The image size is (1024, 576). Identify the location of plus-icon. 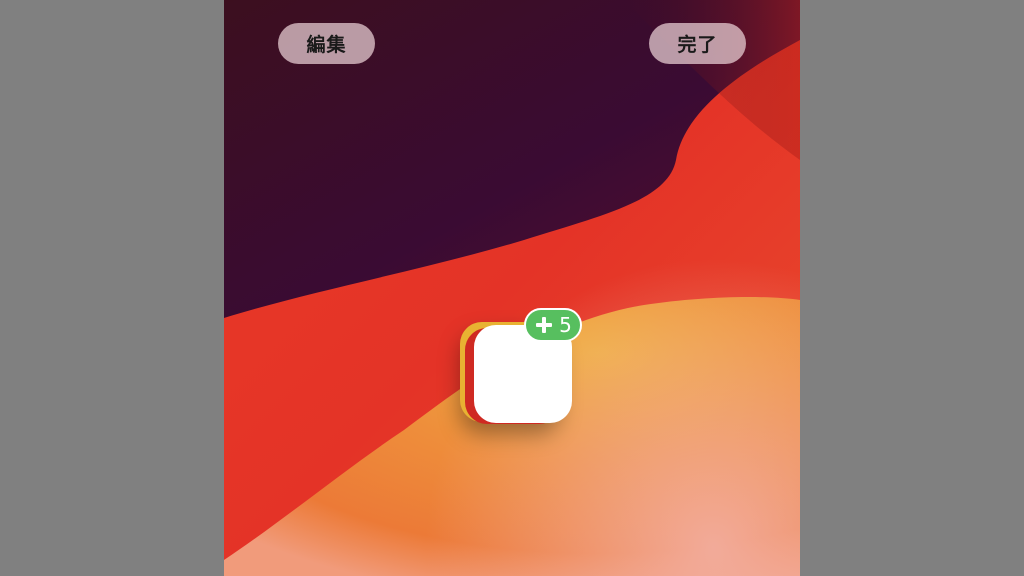
(544, 325).